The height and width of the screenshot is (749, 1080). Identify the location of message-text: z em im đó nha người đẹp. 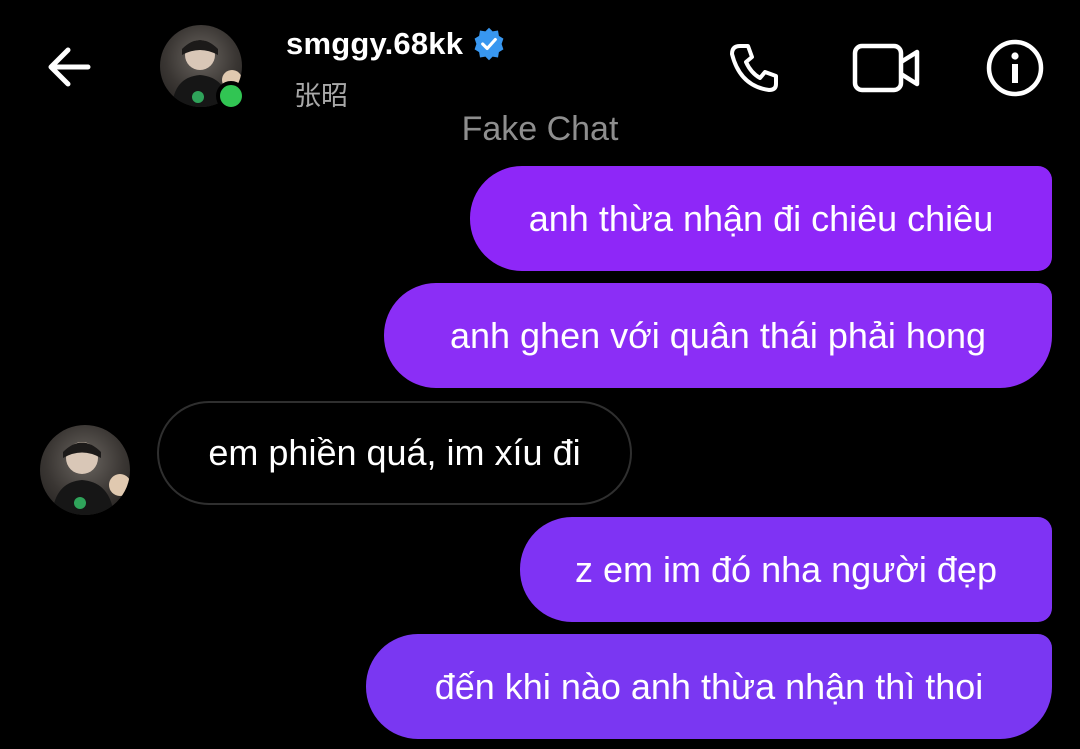
(786, 569).